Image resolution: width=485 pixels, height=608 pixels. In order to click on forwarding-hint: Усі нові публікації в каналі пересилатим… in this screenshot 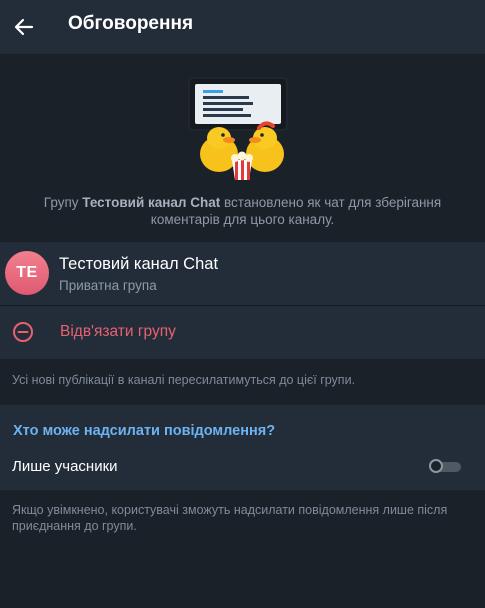, I will do `click(184, 380)`.